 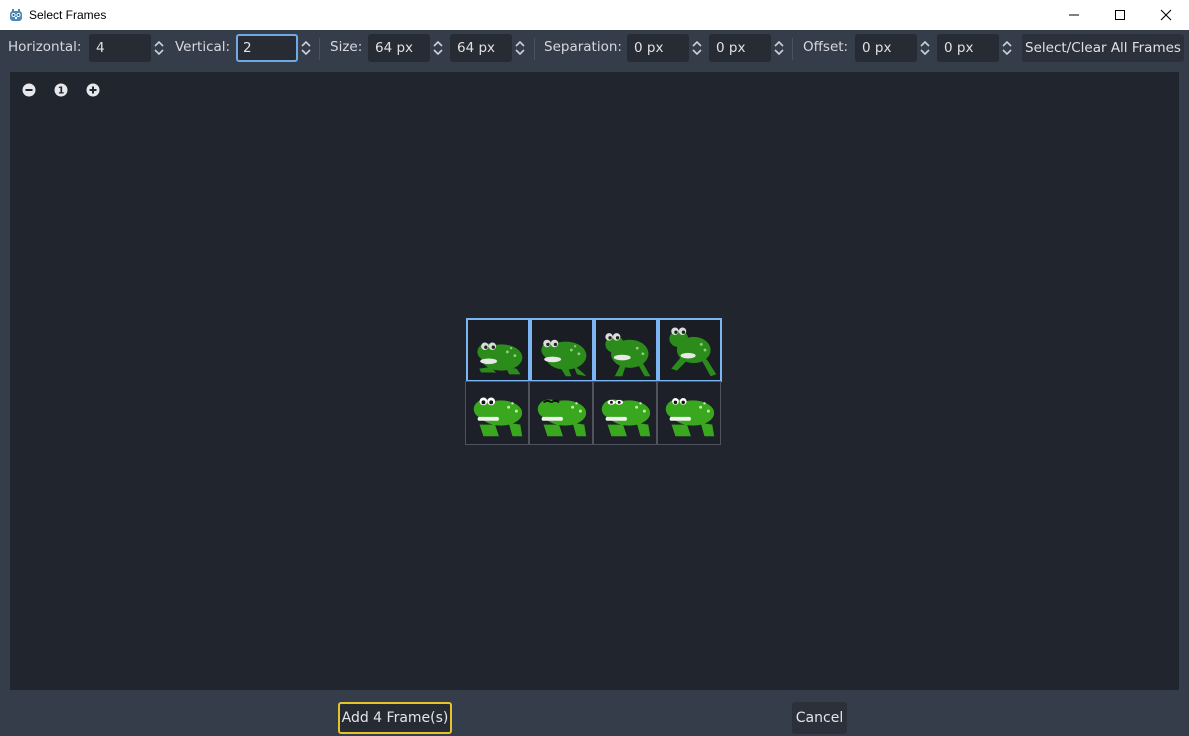 I want to click on minimize-button, so click(x=1074, y=15).